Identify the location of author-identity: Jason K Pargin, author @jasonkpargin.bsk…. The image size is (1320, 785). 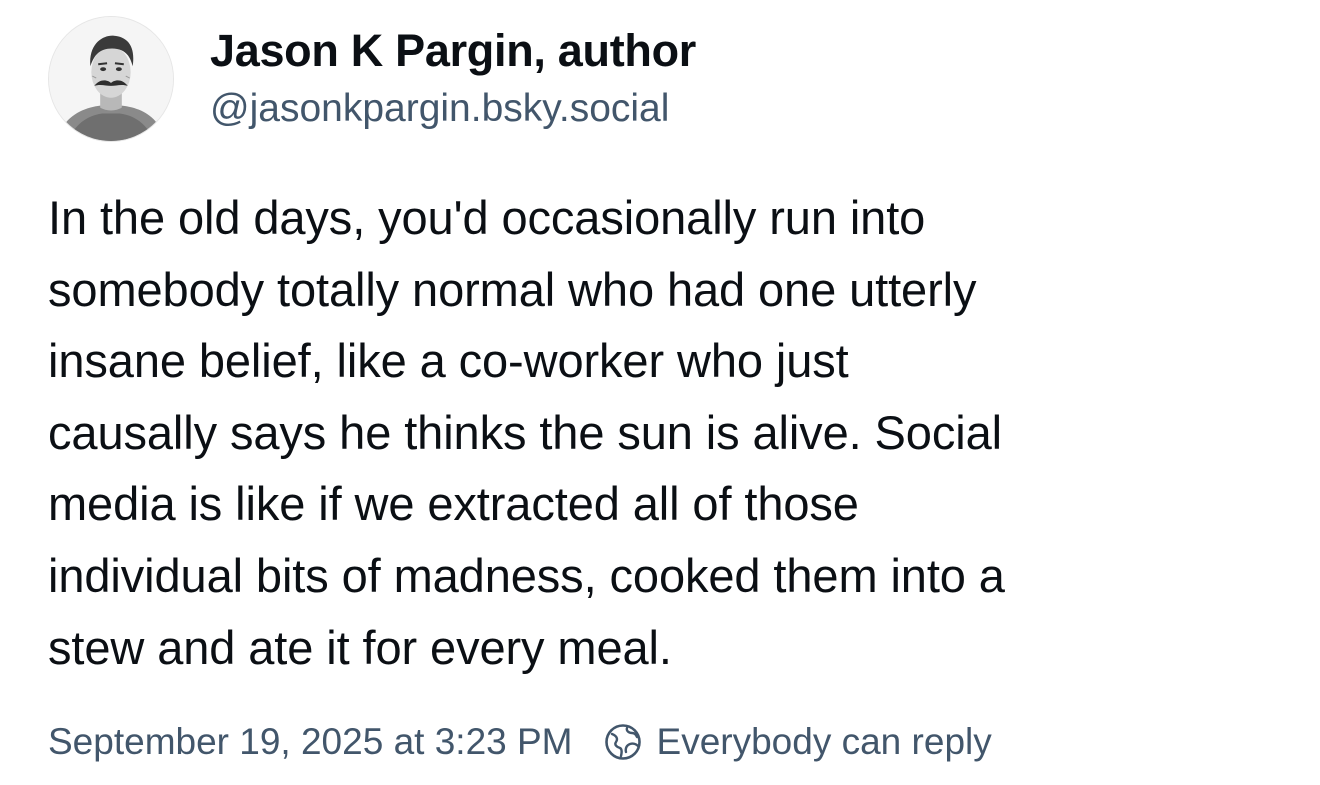
(453, 79).